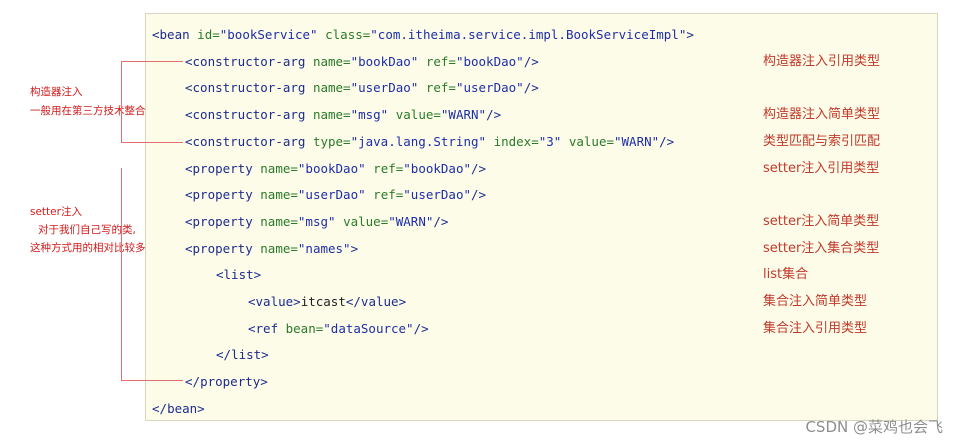 This screenshot has height=443, width=957. Describe the element at coordinates (821, 168) in the screenshot. I see `note-setter-ref: setter注入引用类型` at that location.